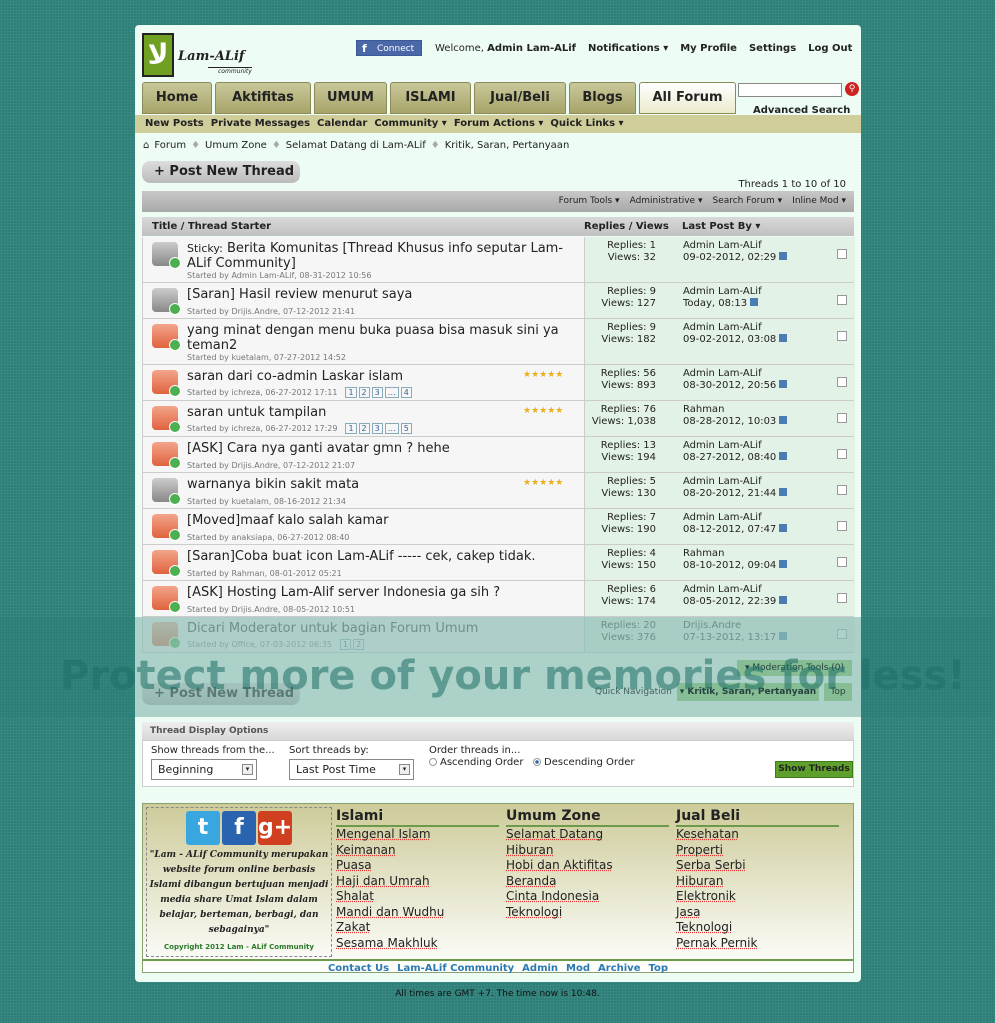 The image size is (995, 1023). Describe the element at coordinates (628, 48) in the screenshot. I see `notifications-link: Notifications ▾` at that location.